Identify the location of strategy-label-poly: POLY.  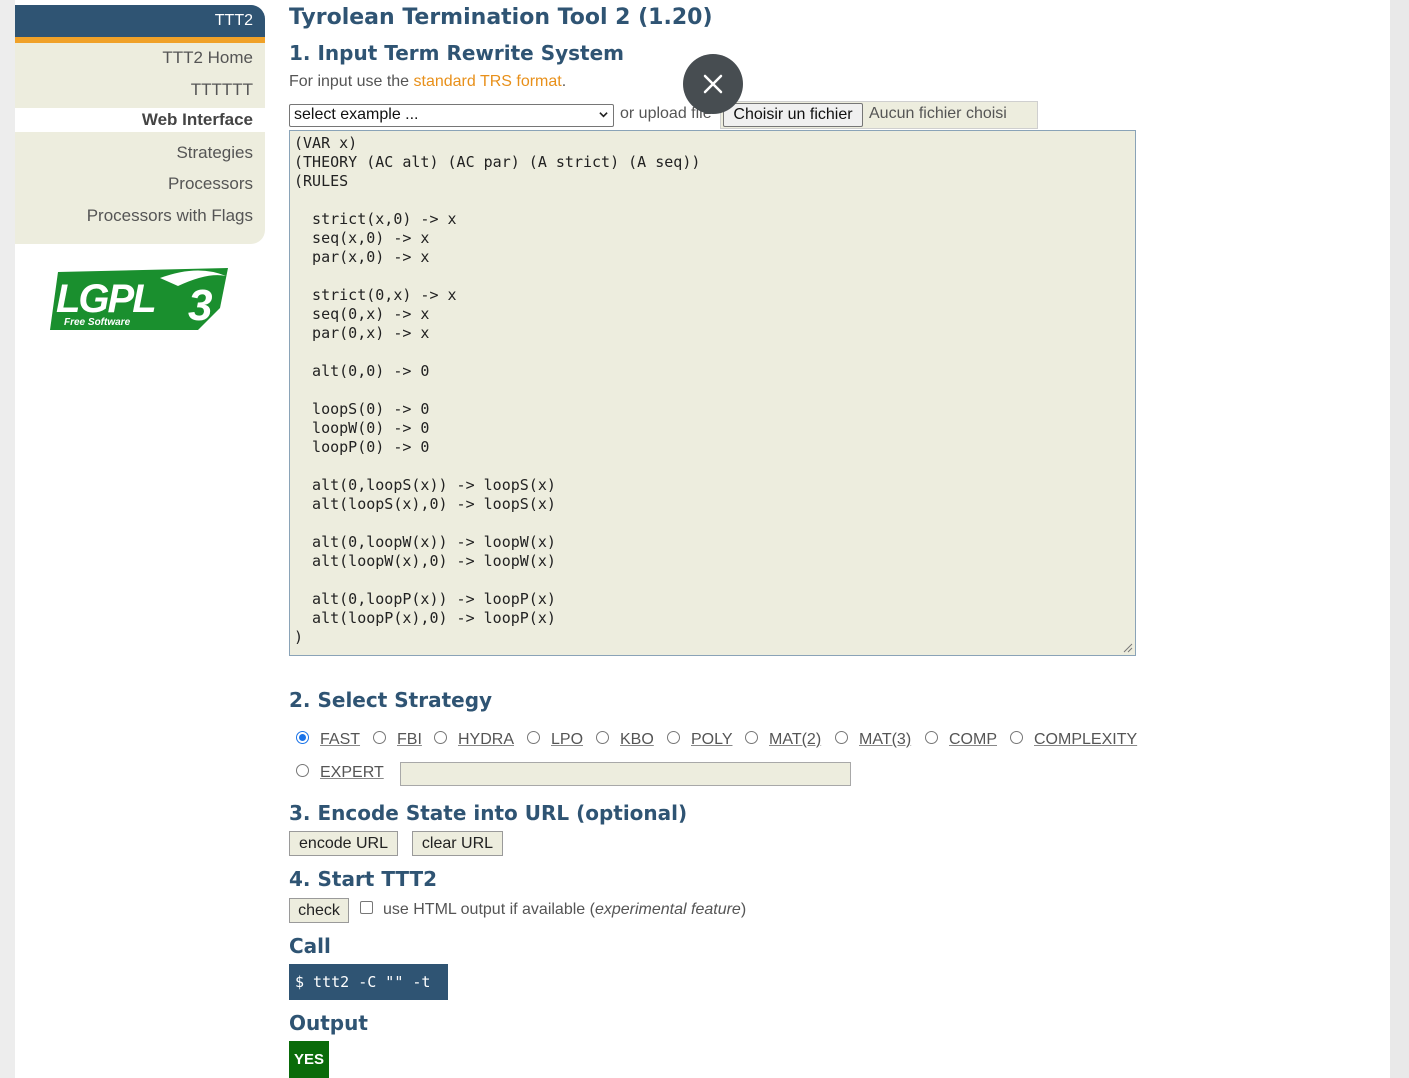
(712, 740).